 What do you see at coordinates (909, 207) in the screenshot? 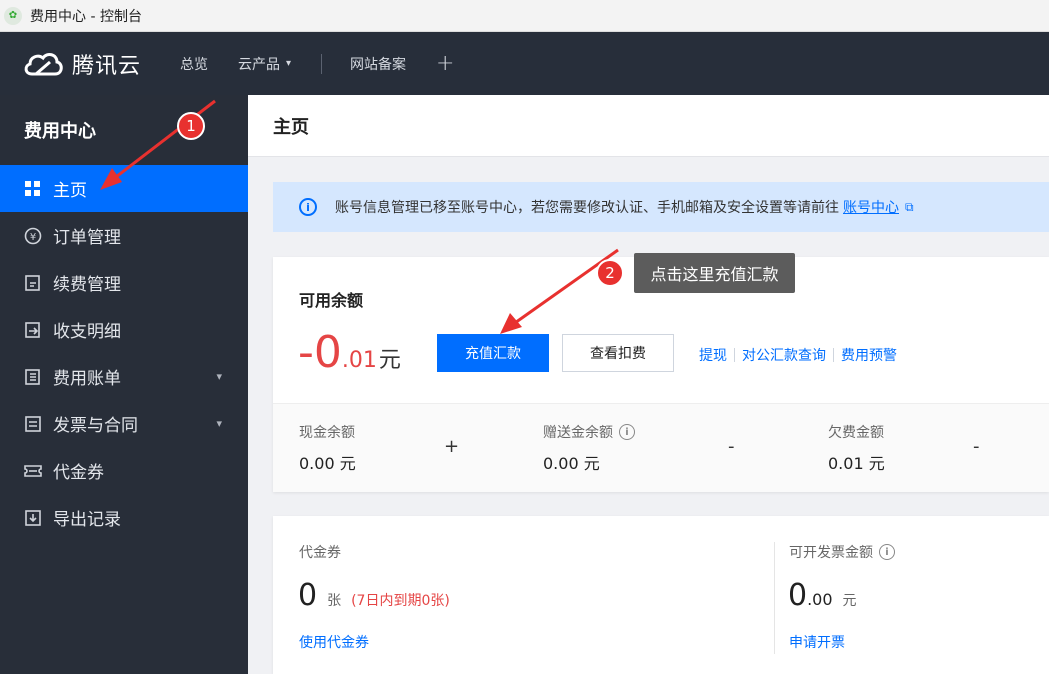
I see `external-link-icon: ⧉` at bounding box center [909, 207].